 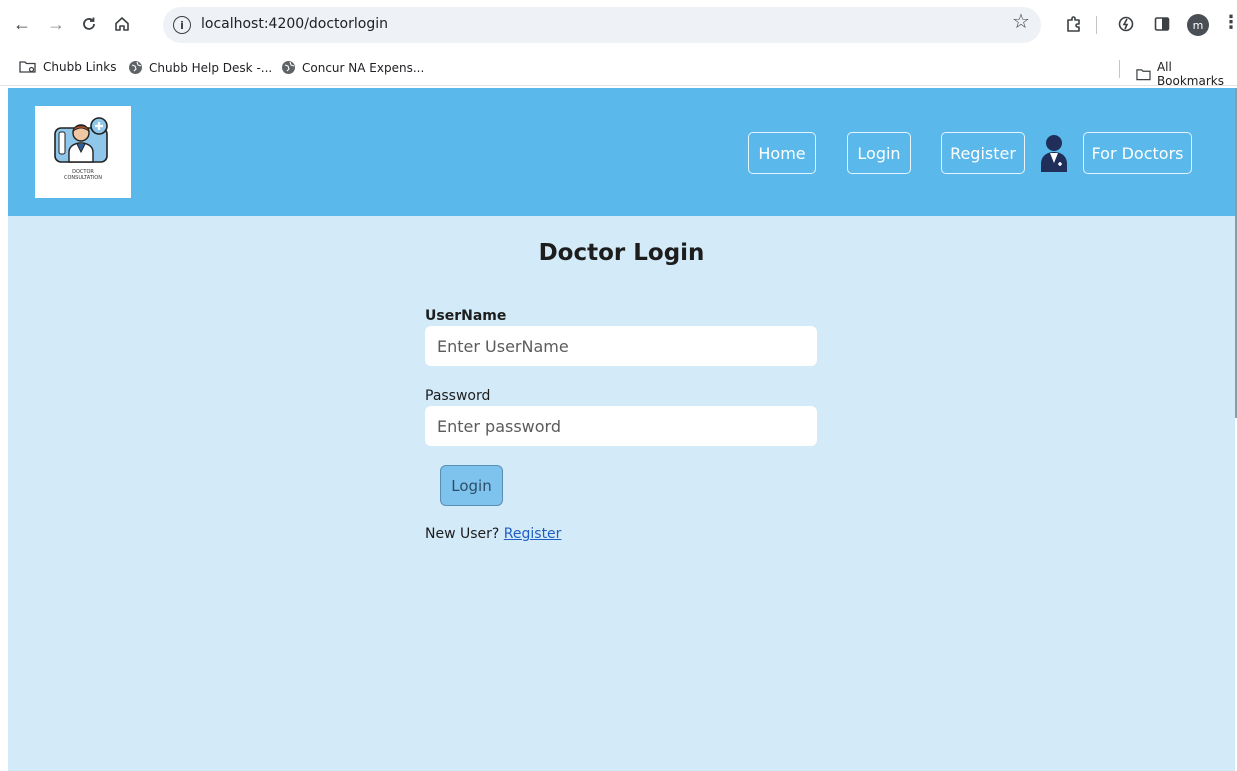 I want to click on nav-for-doctors: For Doctors, so click(x=1137, y=153).